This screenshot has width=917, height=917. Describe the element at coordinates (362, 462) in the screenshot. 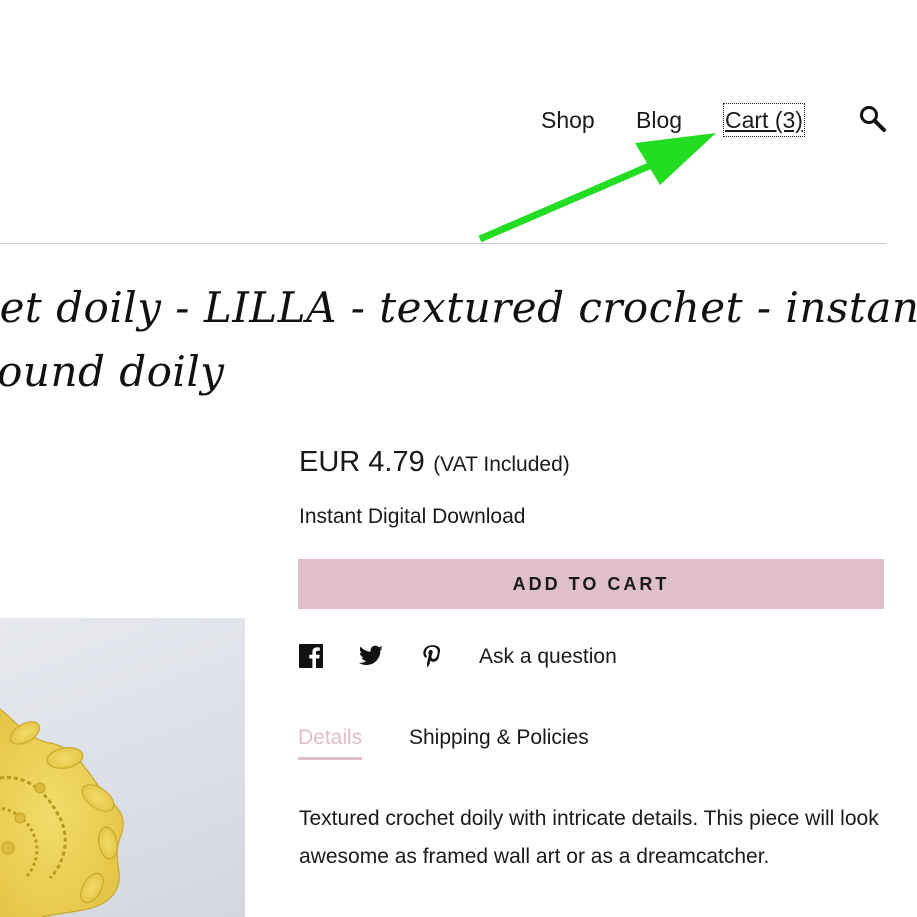

I see `price: EUR 4.79` at that location.